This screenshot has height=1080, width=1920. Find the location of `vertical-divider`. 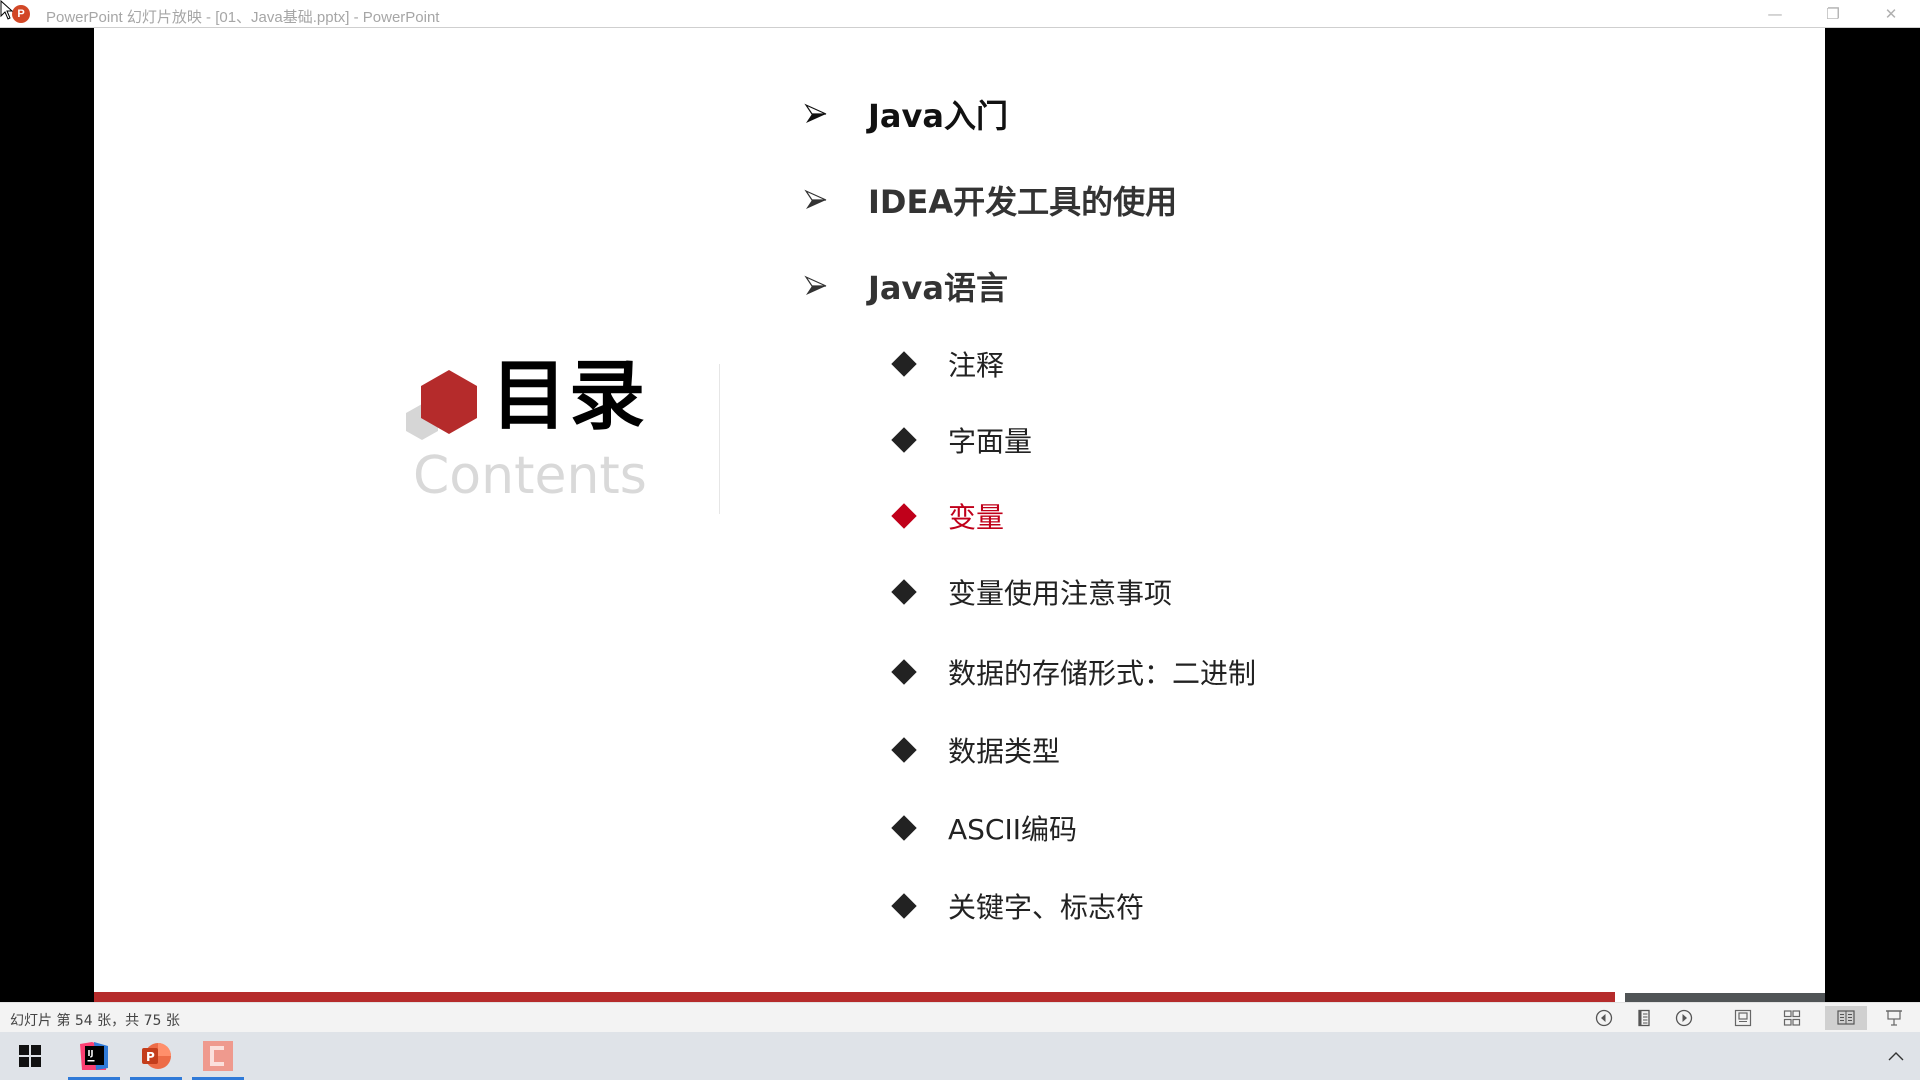

vertical-divider is located at coordinates (719, 439).